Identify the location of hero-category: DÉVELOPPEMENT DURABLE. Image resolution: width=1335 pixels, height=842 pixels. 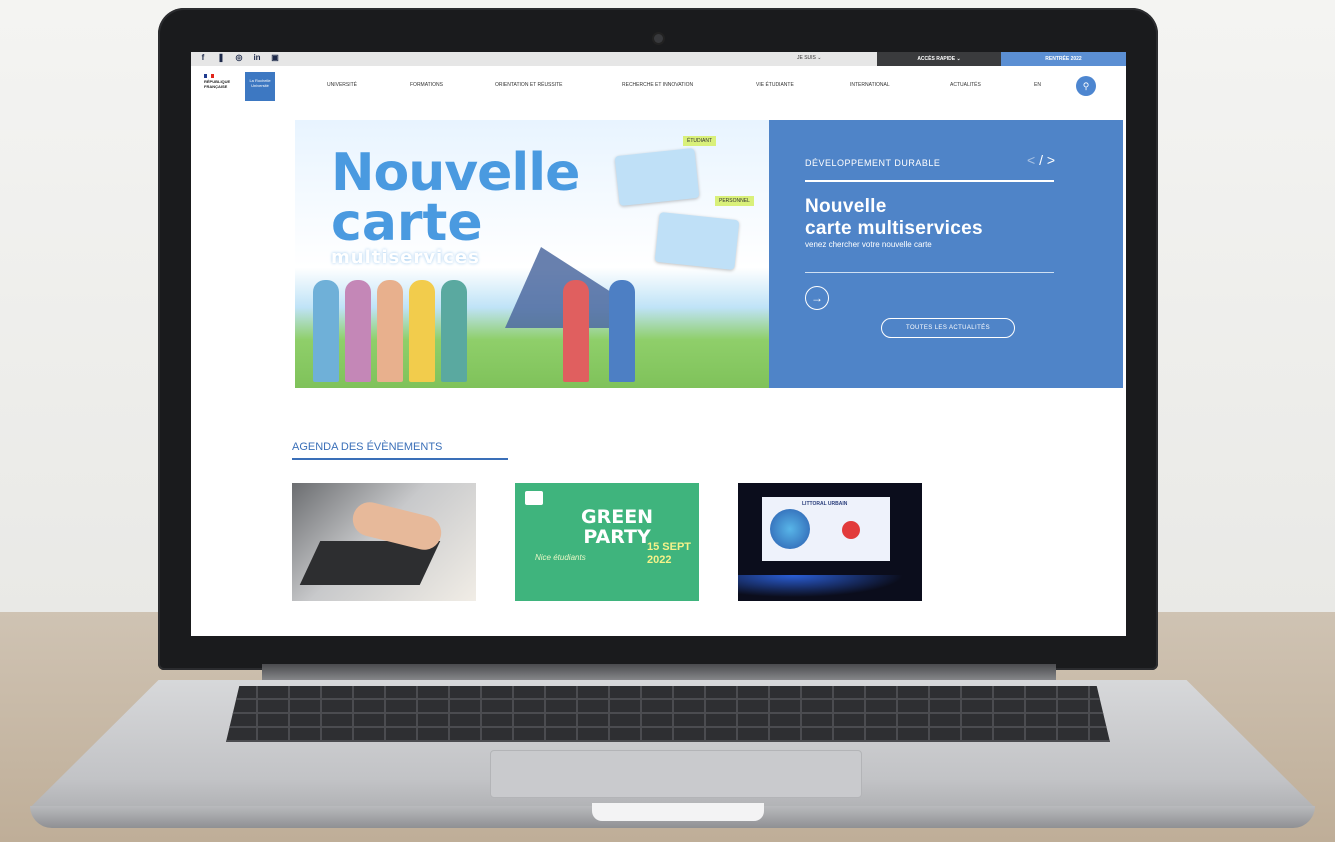
(873, 163).